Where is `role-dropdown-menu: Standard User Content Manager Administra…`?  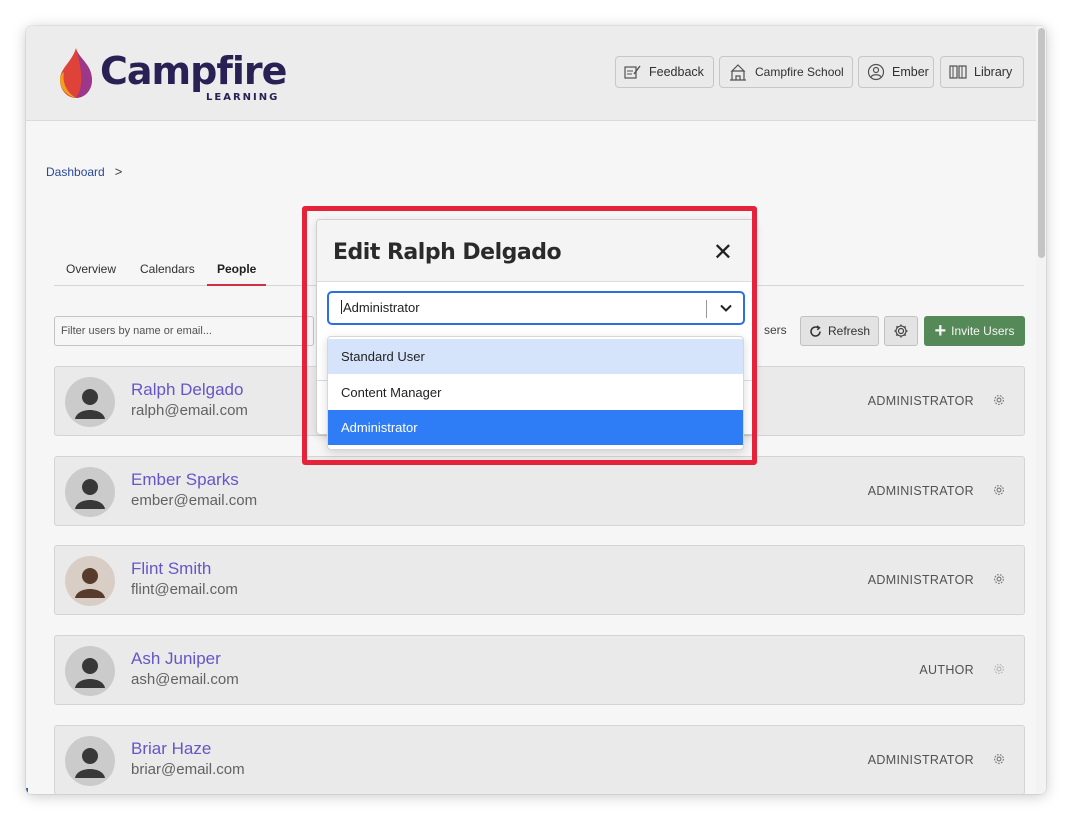 role-dropdown-menu: Standard User Content Manager Administra… is located at coordinates (535, 393).